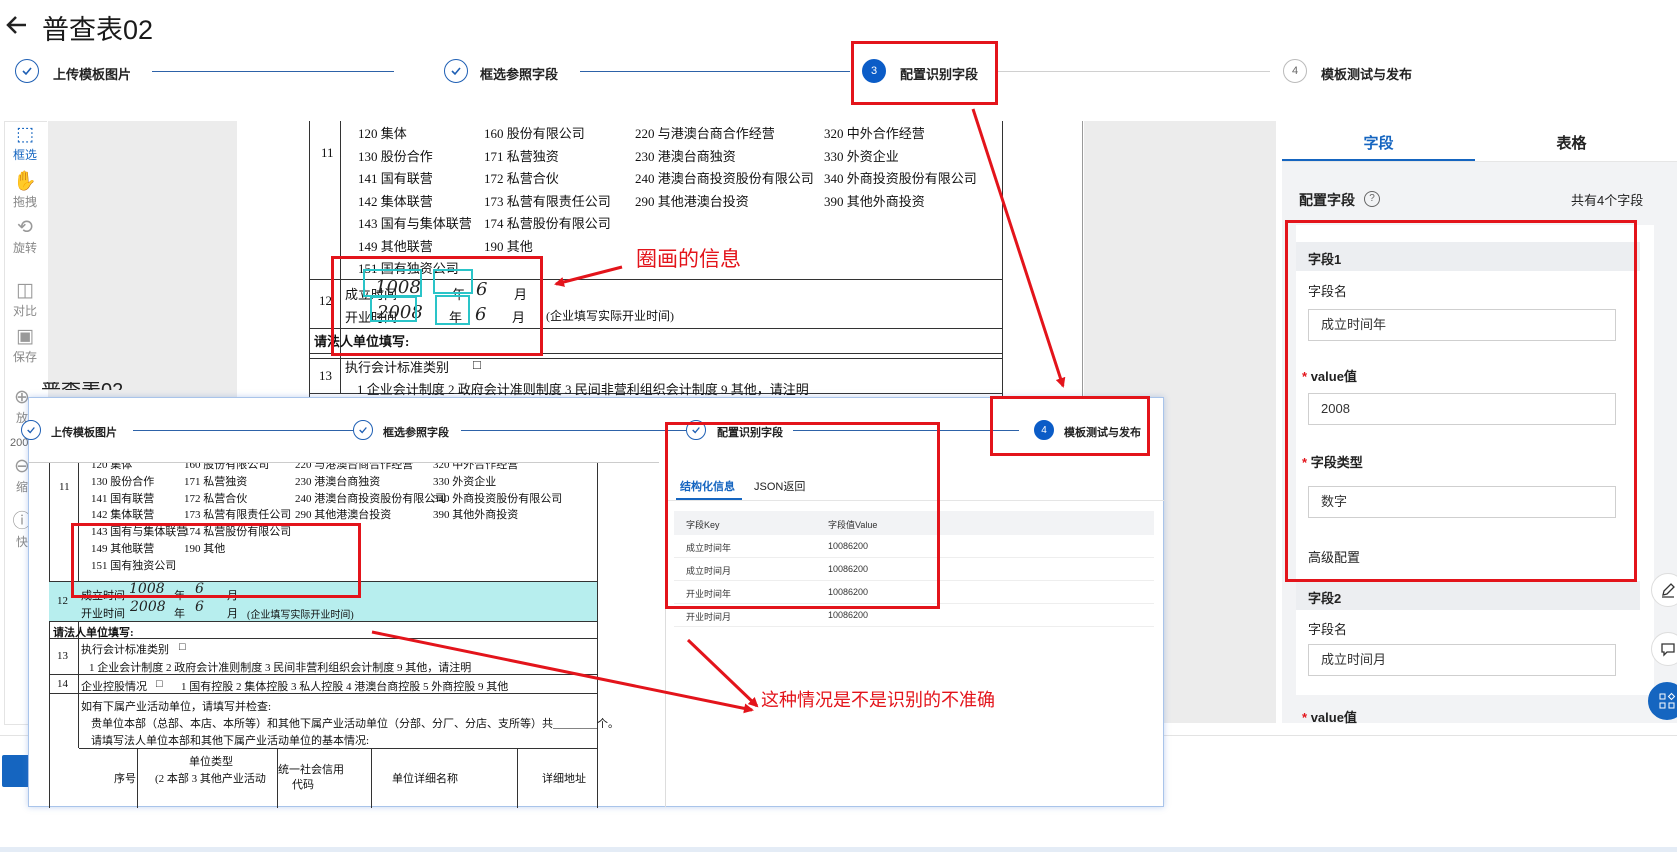 The width and height of the screenshot is (1677, 852). What do you see at coordinates (1366, 73) in the screenshot?
I see `step-4-label: 模板测试与发布` at bounding box center [1366, 73].